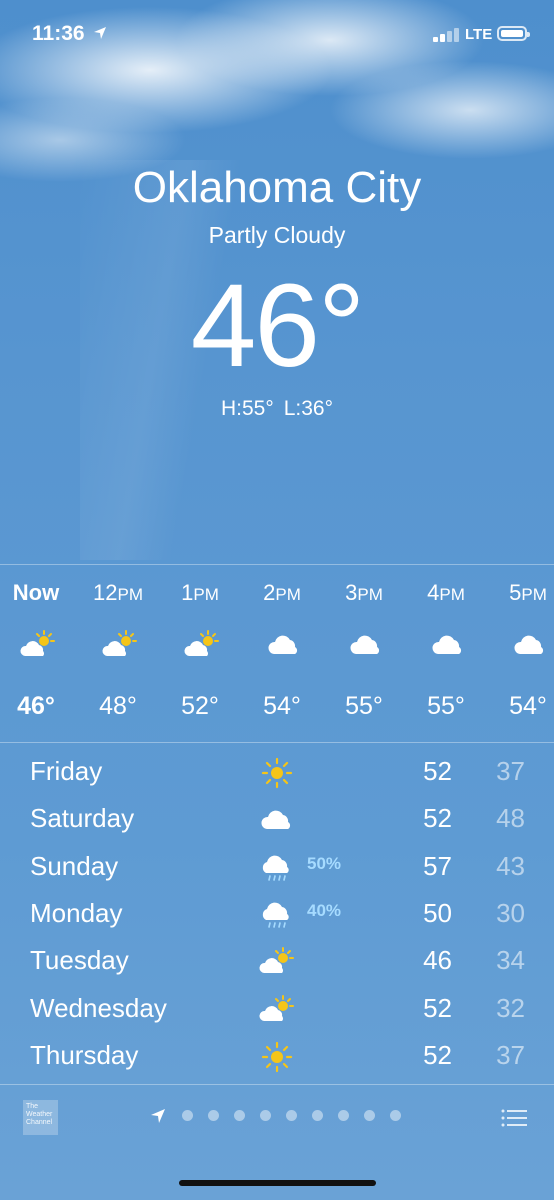 Image resolution: width=554 pixels, height=1200 pixels. I want to click on day-name: Monday, so click(76, 912).